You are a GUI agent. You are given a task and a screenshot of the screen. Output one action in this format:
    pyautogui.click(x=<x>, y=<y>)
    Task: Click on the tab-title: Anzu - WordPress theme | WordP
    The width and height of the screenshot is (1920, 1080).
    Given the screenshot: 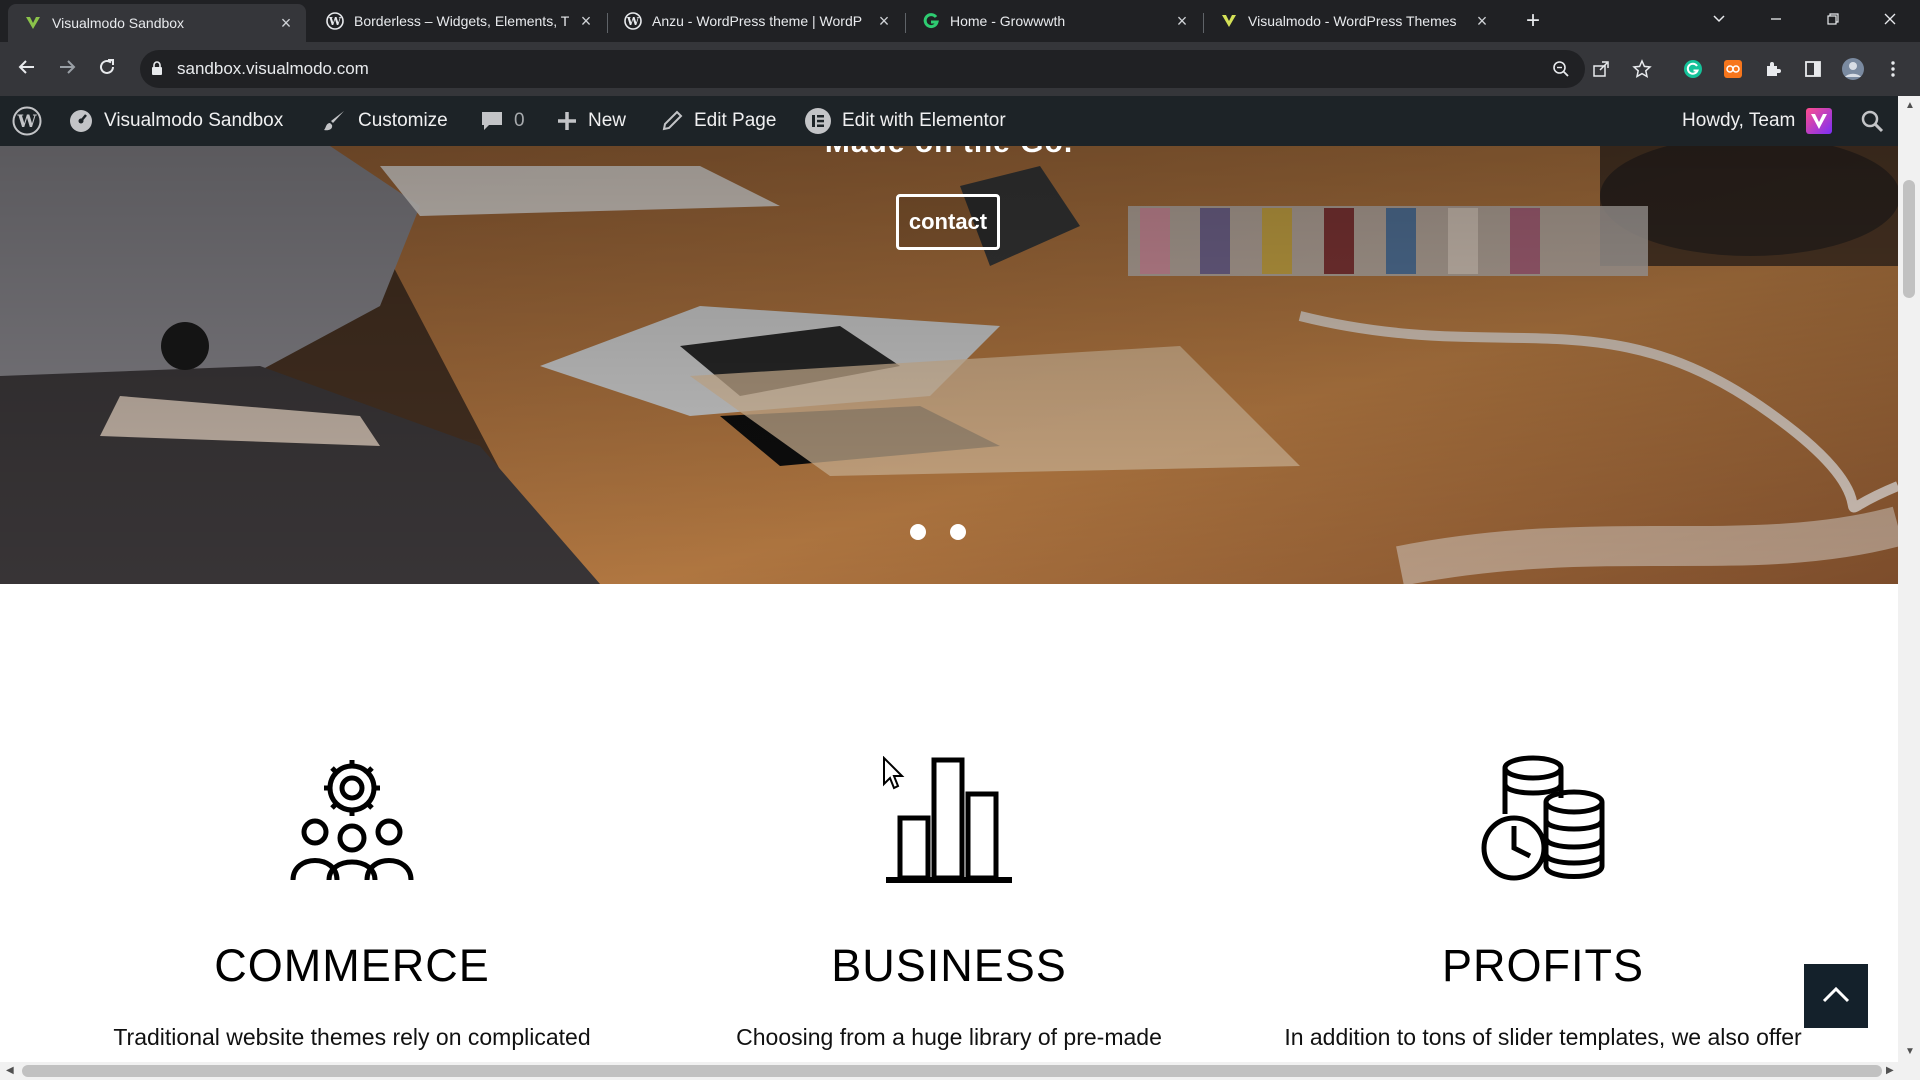 What is the action you would take?
    pyautogui.click(x=757, y=21)
    